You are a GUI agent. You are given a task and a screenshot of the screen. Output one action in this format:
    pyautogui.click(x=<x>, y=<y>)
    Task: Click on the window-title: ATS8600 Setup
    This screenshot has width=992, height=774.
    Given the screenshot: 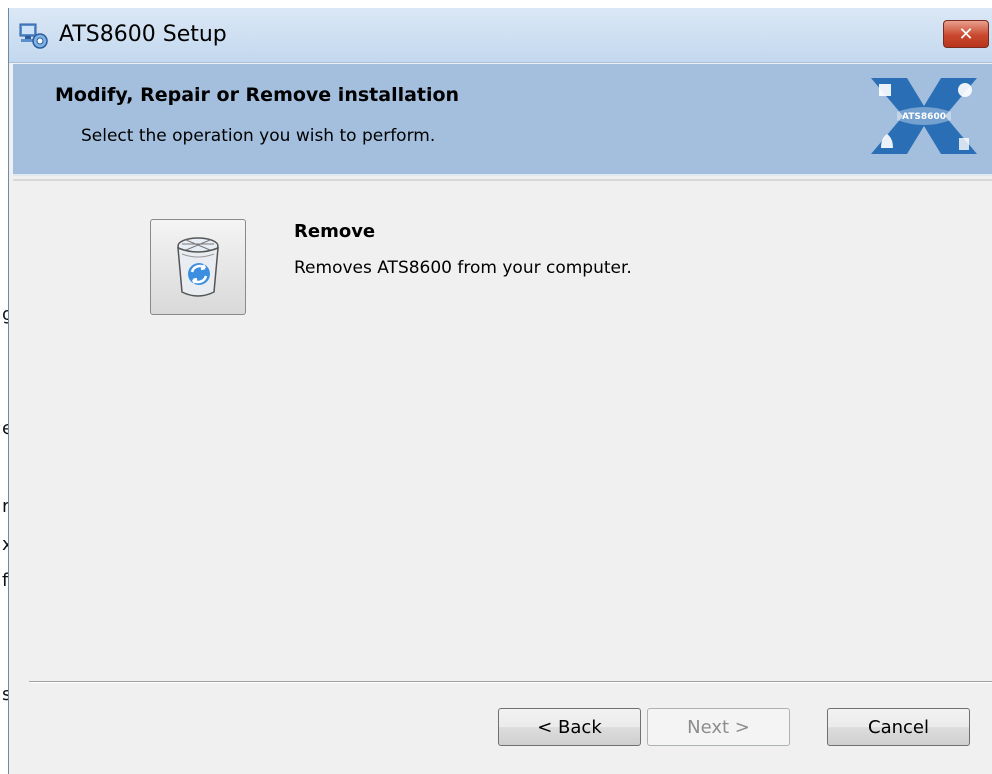 What is the action you would take?
    pyautogui.click(x=143, y=34)
    